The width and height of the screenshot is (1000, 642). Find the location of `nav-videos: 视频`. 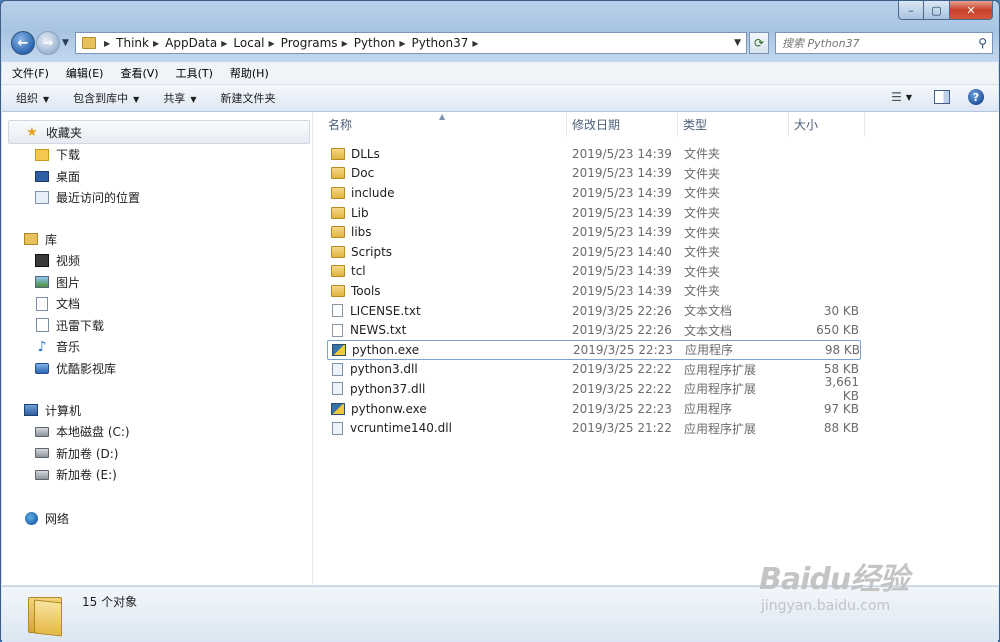

nav-videos: 视频 is located at coordinates (157, 261).